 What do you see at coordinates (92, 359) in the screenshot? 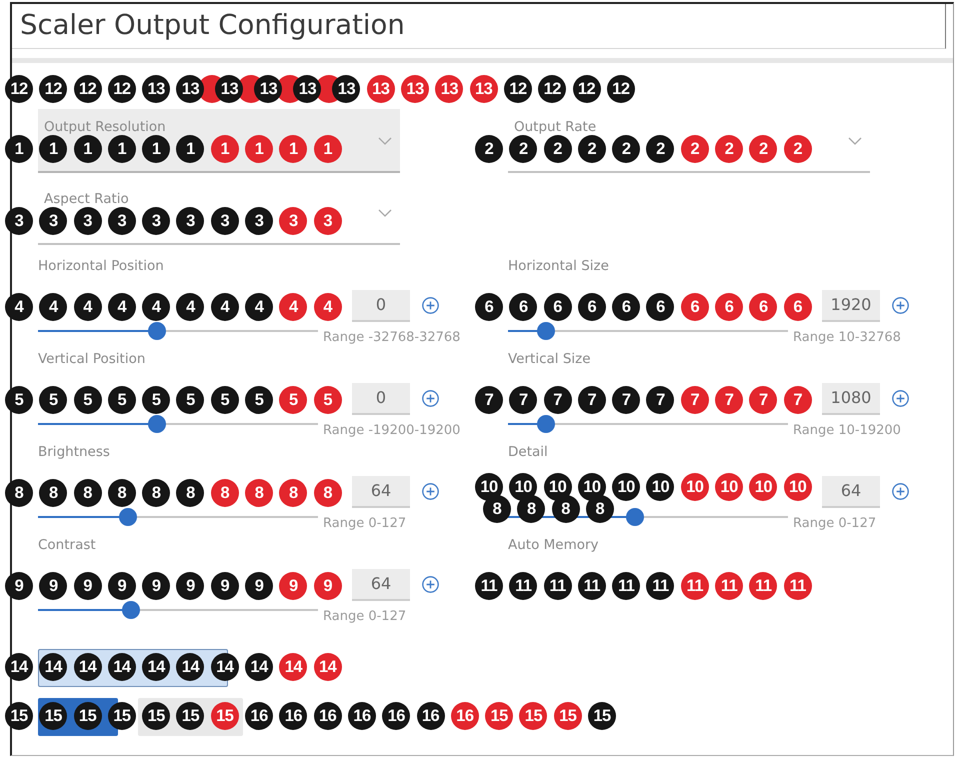
I see `field-label: Vertical Position` at bounding box center [92, 359].